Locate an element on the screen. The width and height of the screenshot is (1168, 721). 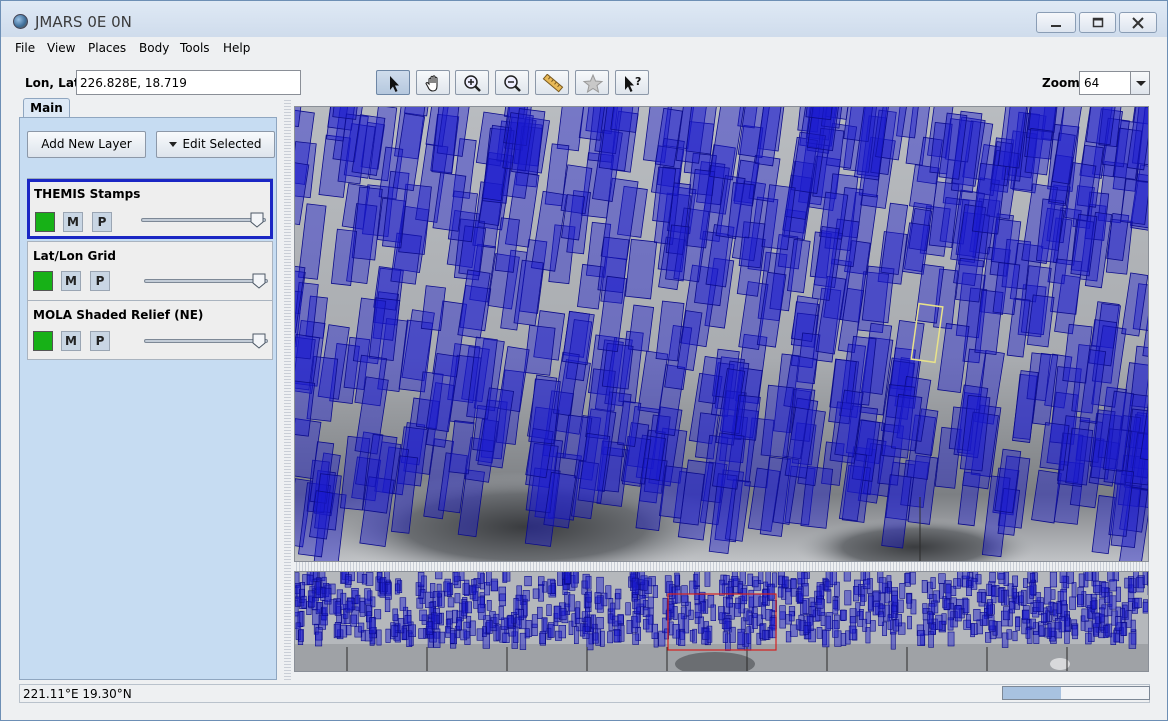
menu-tools: Tools is located at coordinates (195, 48).